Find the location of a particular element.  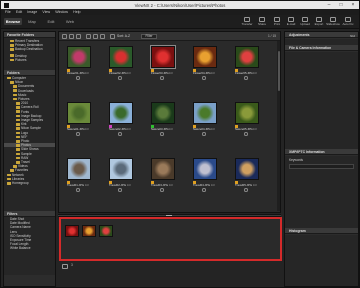

favorite-item: Backup Destination is located at coordinates (29, 49).